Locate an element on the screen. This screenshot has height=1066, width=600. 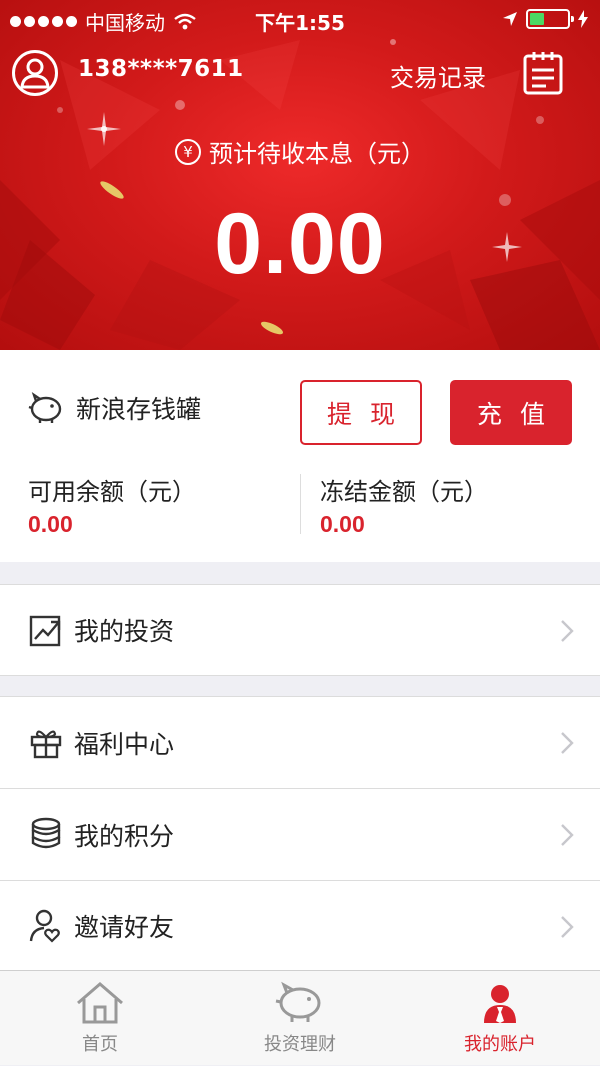
user-avatar-icon is located at coordinates (35, 73).